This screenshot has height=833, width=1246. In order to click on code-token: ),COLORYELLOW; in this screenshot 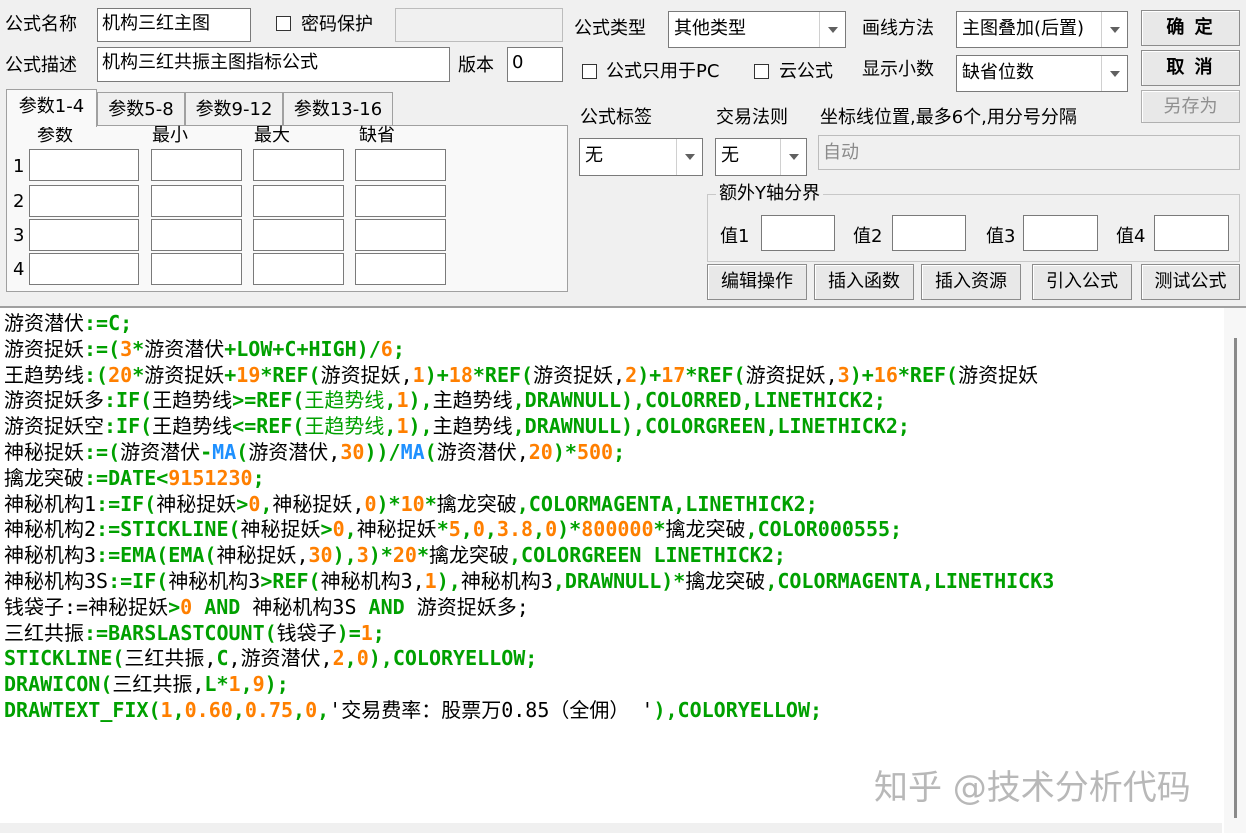, I will do `click(453, 658)`.